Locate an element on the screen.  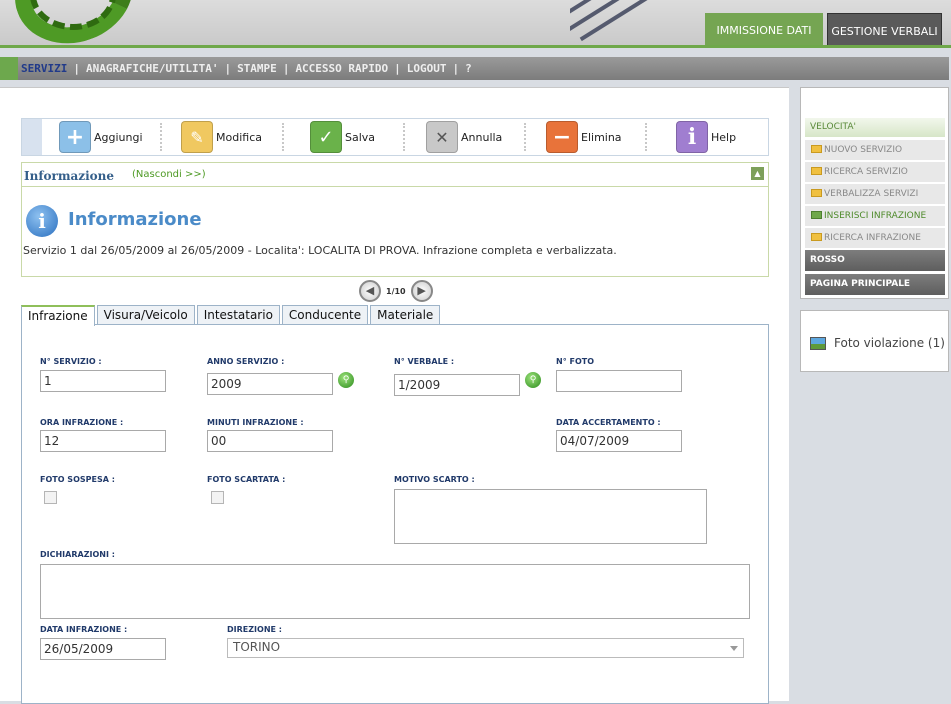
sidebar-item-inserisci-infrazione: INSERISCI INFRAZIONE is located at coordinates (875, 216).